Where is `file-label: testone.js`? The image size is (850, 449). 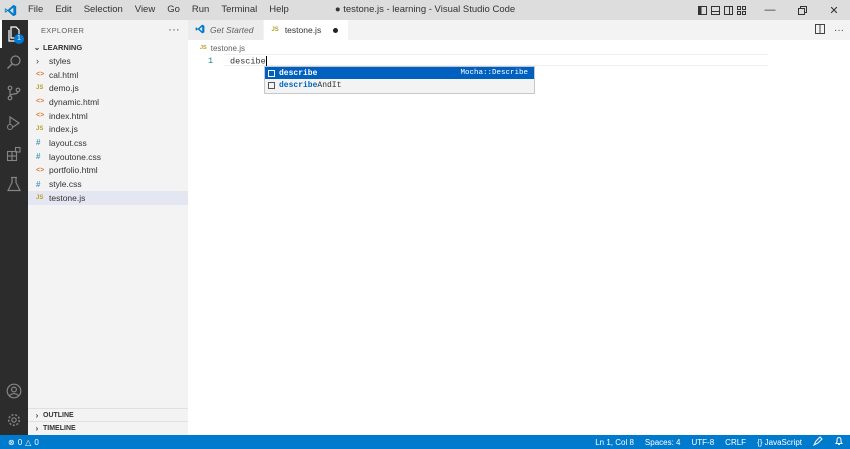
file-label: testone.js is located at coordinates (67, 197).